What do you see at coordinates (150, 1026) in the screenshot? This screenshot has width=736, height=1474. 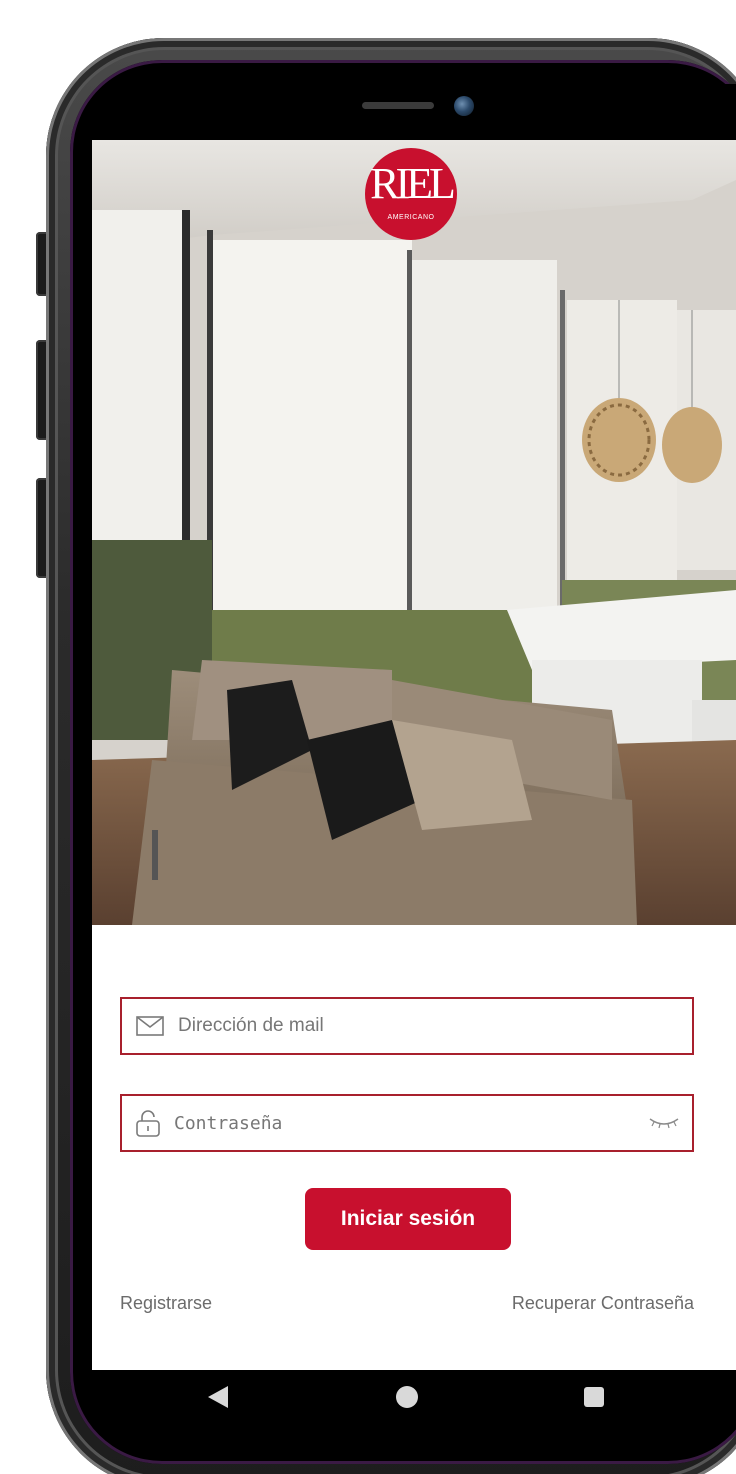 I see `mail-icon` at bounding box center [150, 1026].